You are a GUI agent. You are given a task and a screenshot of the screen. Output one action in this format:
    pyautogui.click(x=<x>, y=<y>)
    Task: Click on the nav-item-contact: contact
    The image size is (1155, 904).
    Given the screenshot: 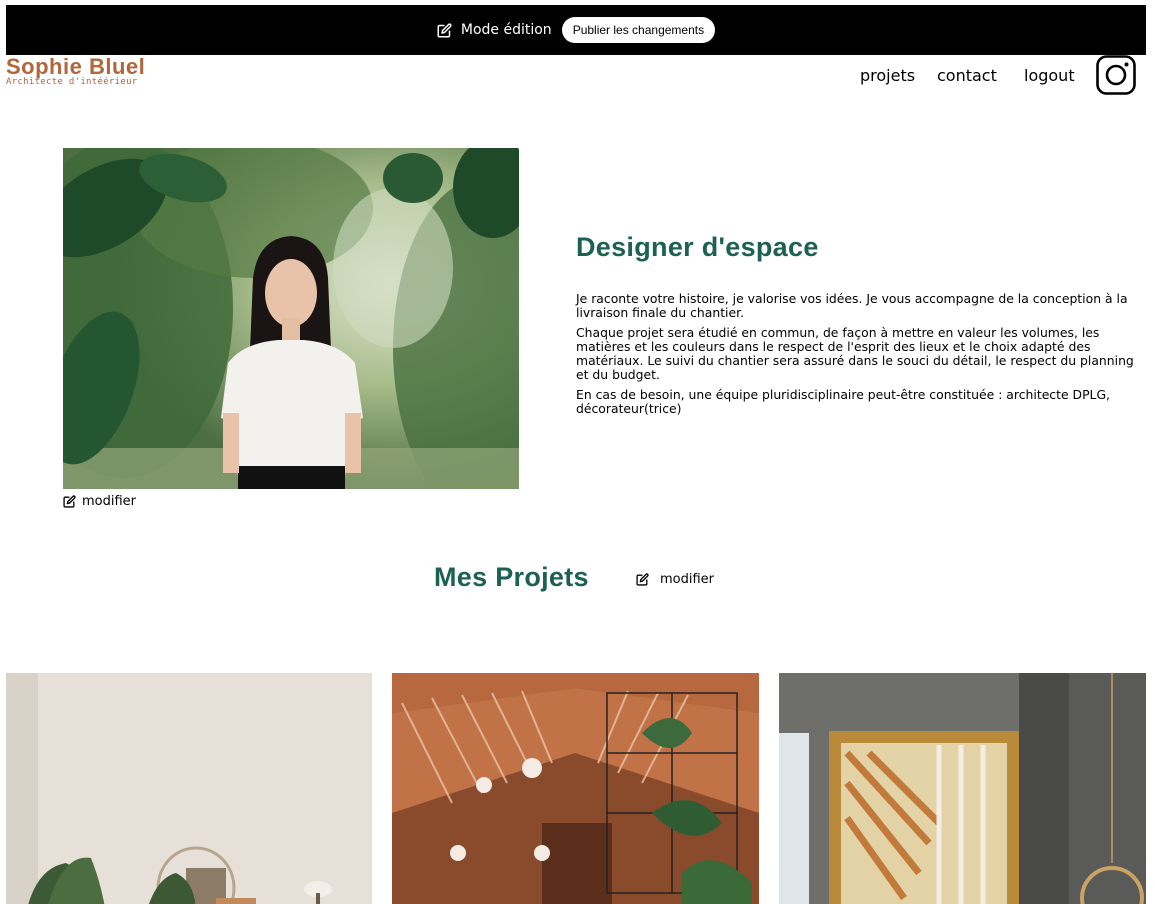 What is the action you would take?
    pyautogui.click(x=967, y=75)
    